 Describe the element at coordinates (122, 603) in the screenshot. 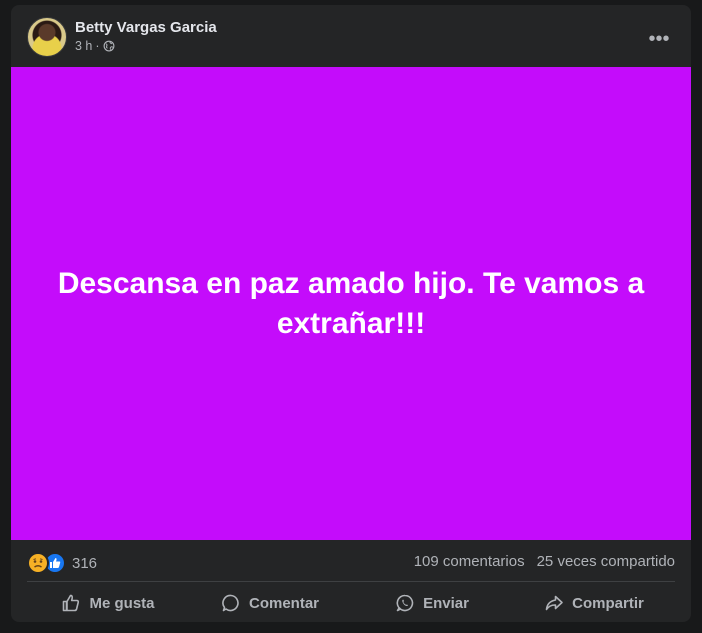

I see `like-label: Me gusta` at that location.